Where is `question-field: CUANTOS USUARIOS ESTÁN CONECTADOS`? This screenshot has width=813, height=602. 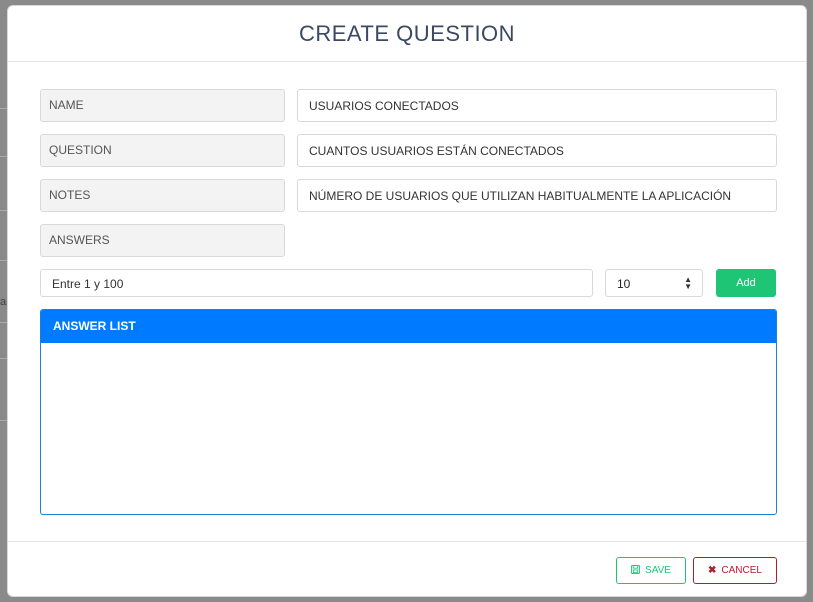
question-field: CUANTOS USUARIOS ESTÁN CONECTADOS is located at coordinates (537, 150).